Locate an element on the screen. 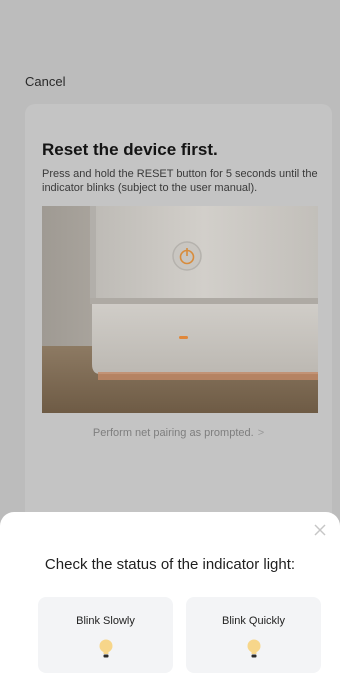 Image resolution: width=340 pixels, height=673 pixels. blink-slowly-option: Blink Slowly is located at coordinates (105, 635).